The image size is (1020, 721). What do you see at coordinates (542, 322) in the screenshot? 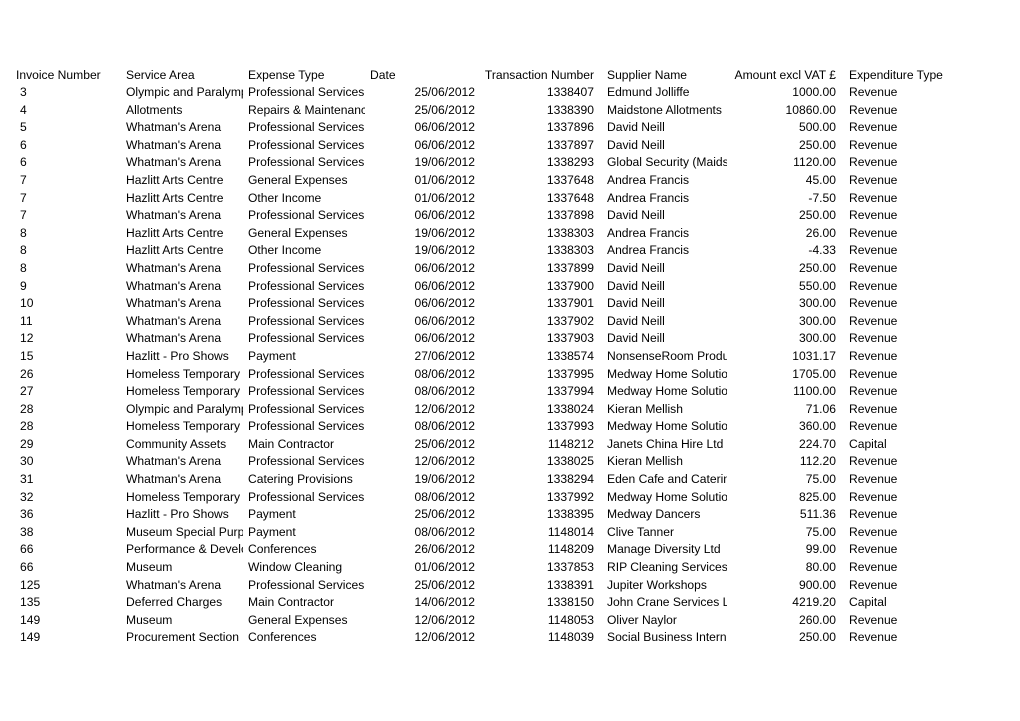
I see `cell-transaction_no: 1337902` at bounding box center [542, 322].